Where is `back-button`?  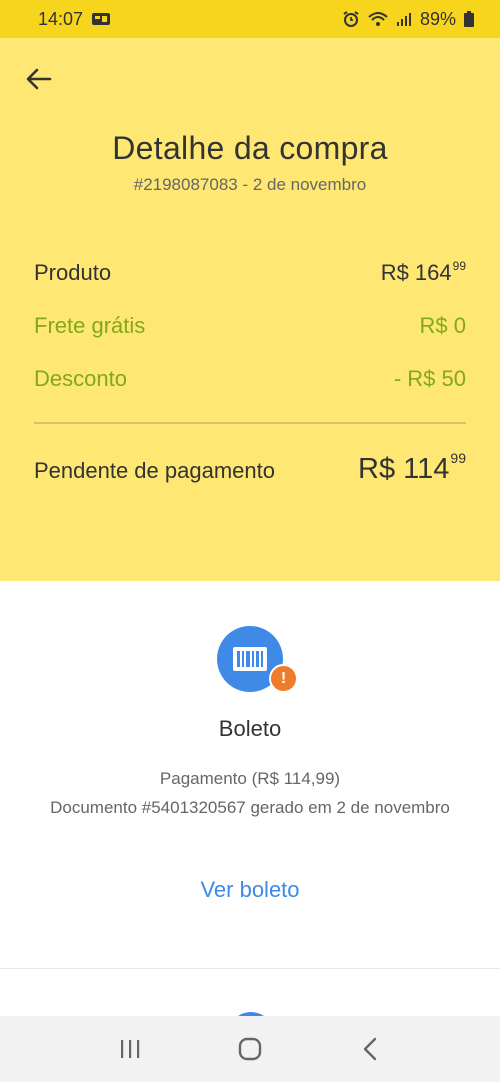 back-button is located at coordinates (39, 79).